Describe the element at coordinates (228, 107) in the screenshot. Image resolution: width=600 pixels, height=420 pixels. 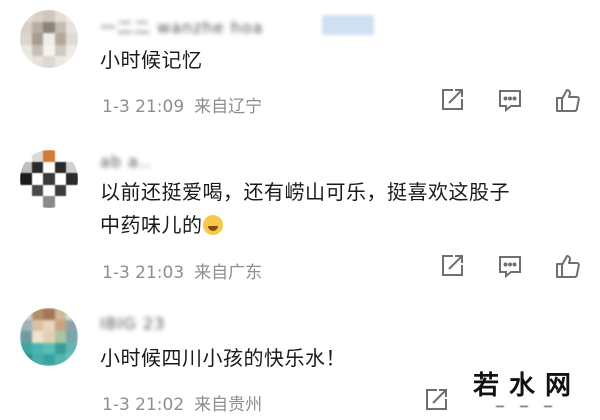
I see `comment-location: 来自辽宁` at that location.